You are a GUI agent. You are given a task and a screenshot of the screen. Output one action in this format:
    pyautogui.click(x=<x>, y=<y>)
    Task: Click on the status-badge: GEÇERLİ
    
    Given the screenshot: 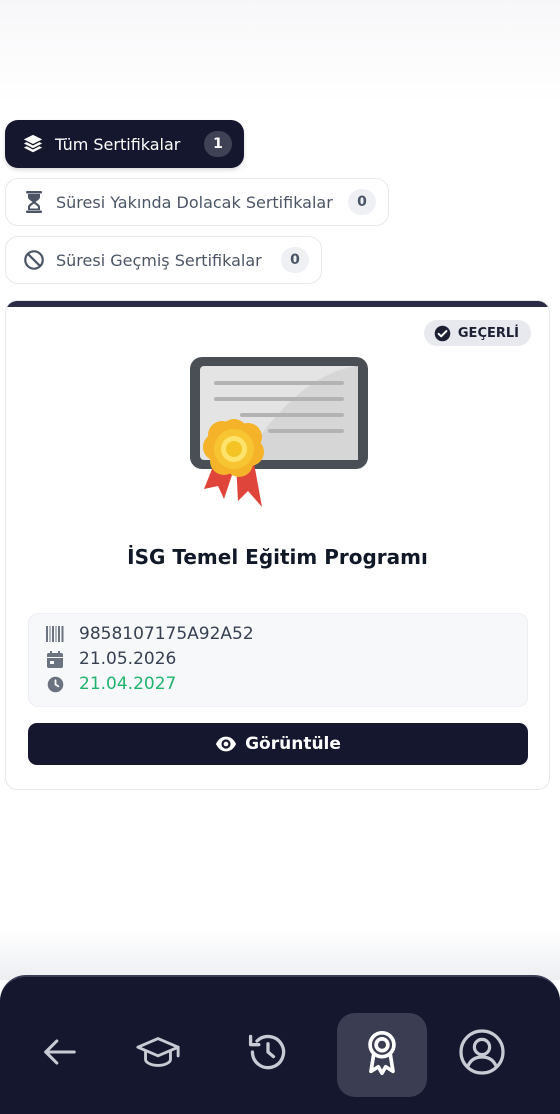 What is the action you would take?
    pyautogui.click(x=477, y=333)
    